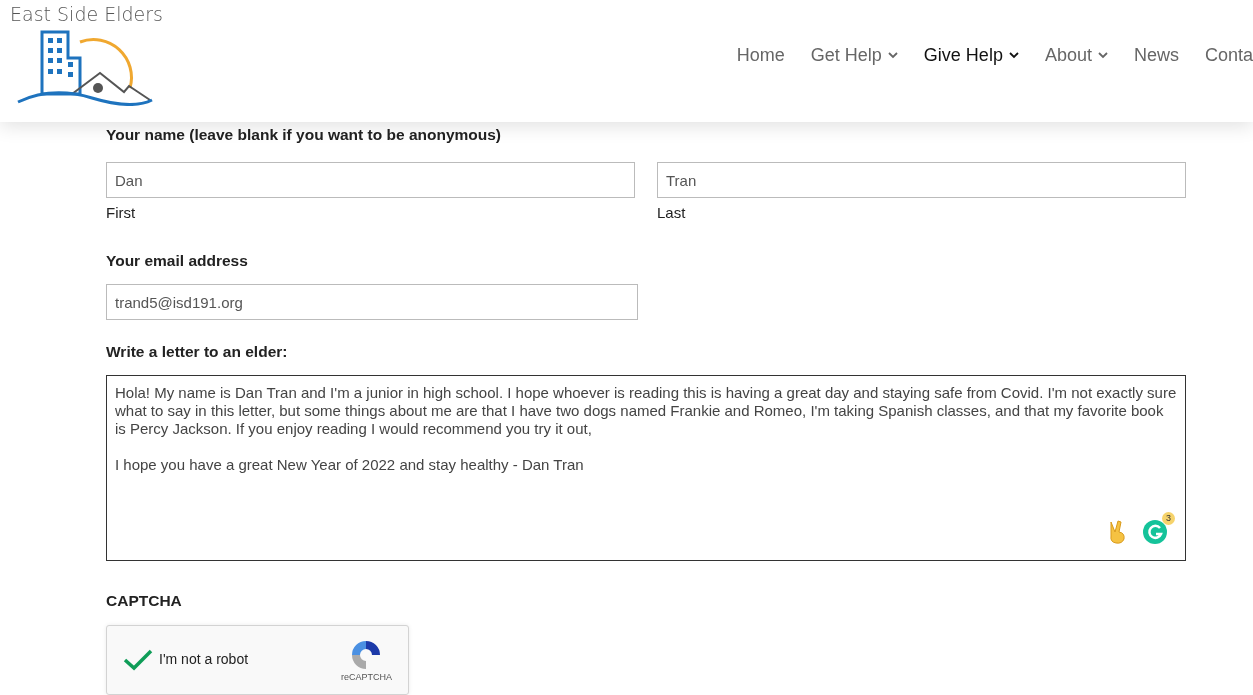 The height and width of the screenshot is (695, 1253). Describe the element at coordinates (144, 601) in the screenshot. I see `field-label: CAPTCHA` at that location.